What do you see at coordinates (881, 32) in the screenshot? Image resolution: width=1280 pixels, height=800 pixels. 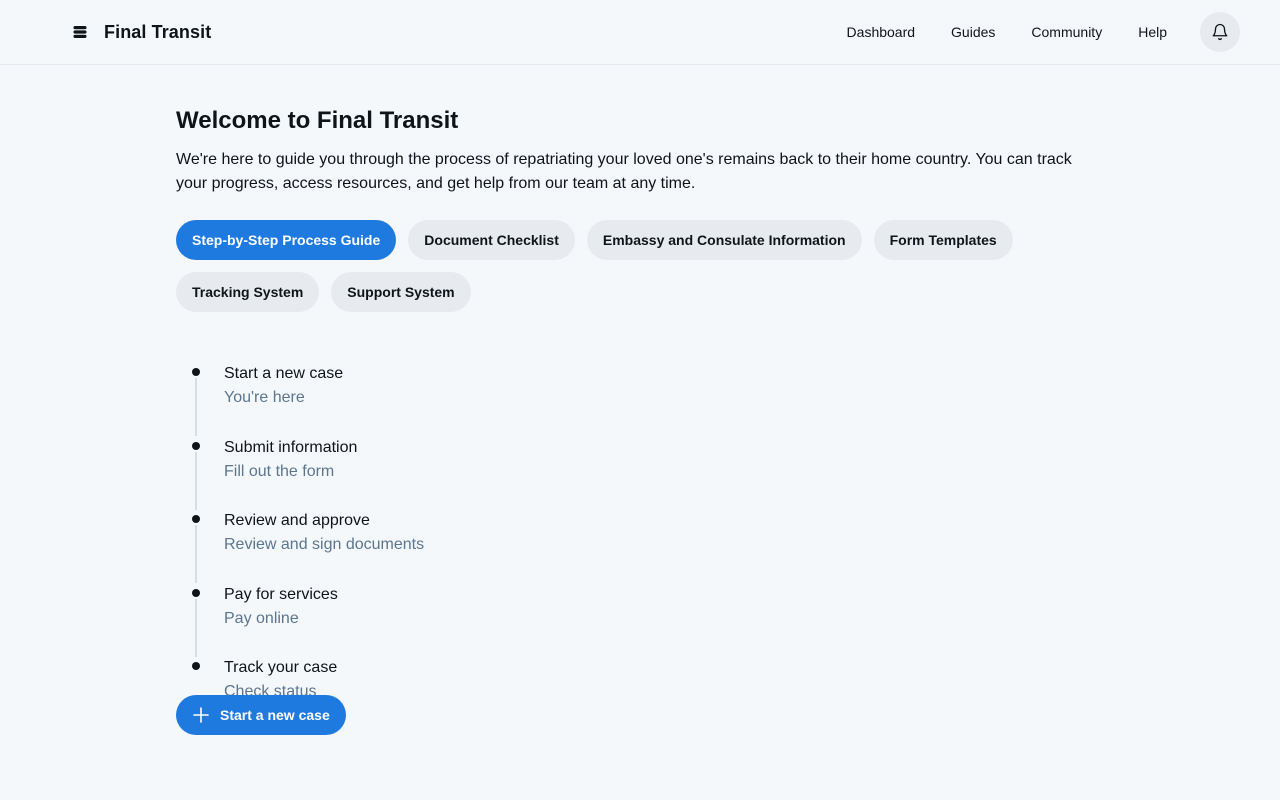 I see `nav-dashboard: Dashboard` at bounding box center [881, 32].